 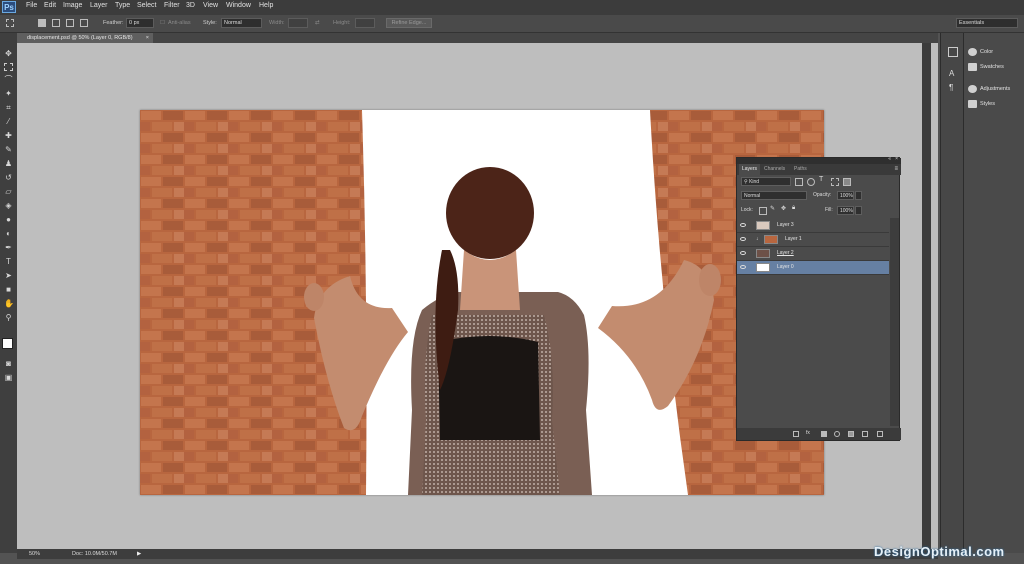 I want to click on opacity-input: 100%, so click(x=845, y=195).